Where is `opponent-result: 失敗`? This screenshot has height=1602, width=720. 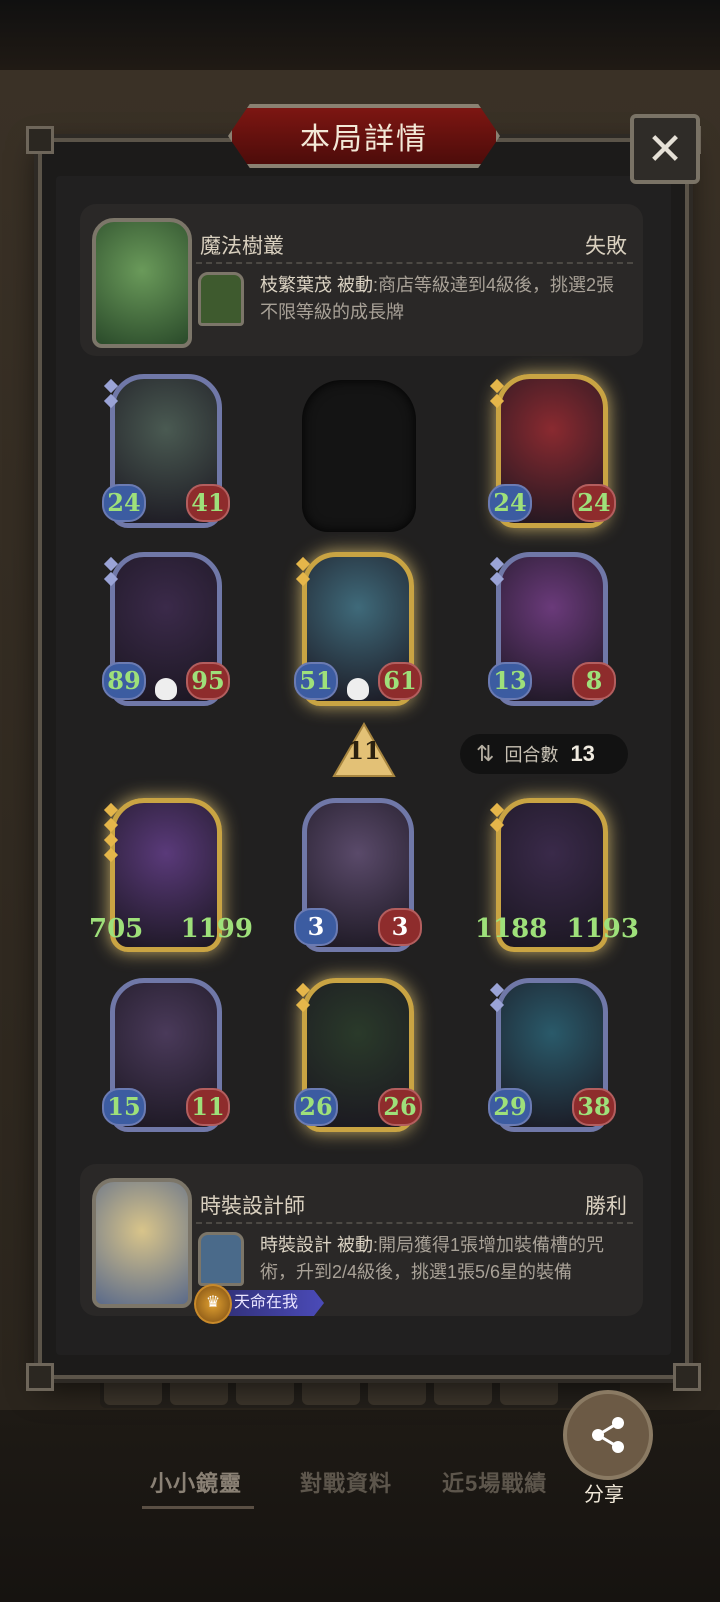
opponent-result: 失敗 is located at coordinates (606, 246).